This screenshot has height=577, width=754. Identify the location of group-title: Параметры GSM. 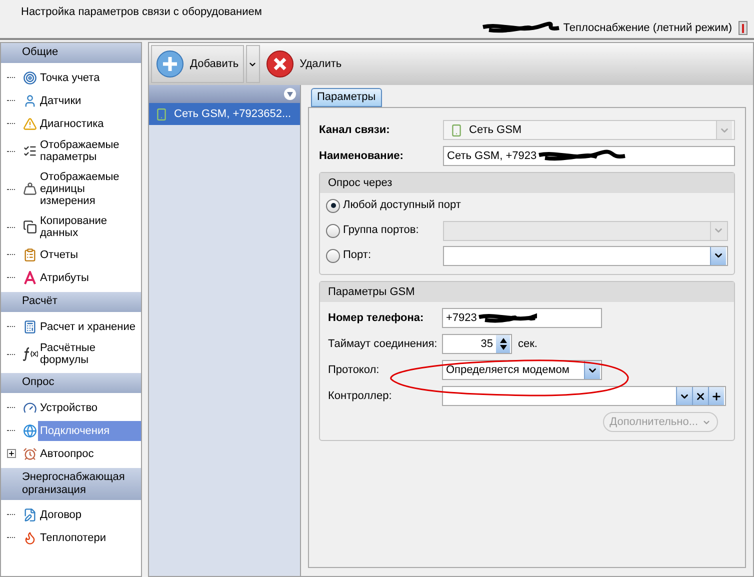
(371, 292).